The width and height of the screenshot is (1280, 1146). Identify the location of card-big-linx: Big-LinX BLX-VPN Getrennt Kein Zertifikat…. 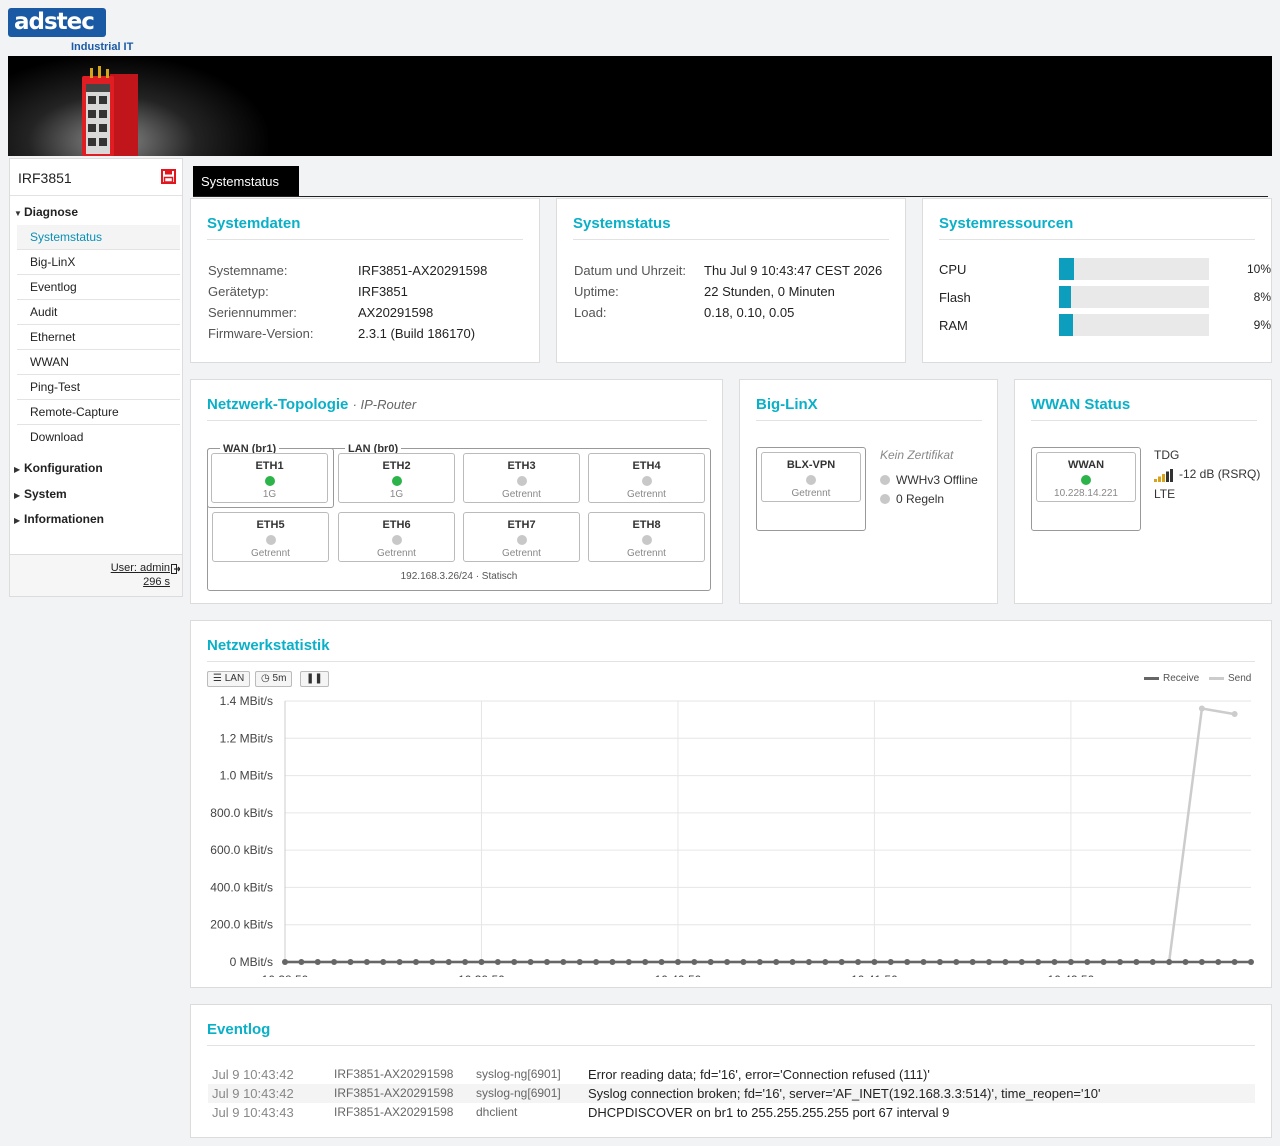
(868, 491).